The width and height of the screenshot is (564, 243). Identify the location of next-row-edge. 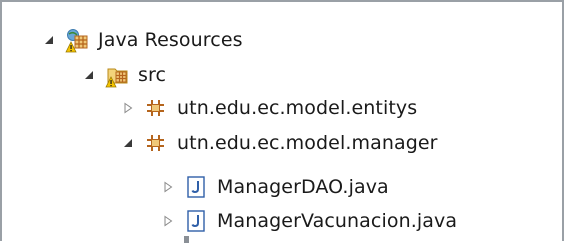
(186, 239).